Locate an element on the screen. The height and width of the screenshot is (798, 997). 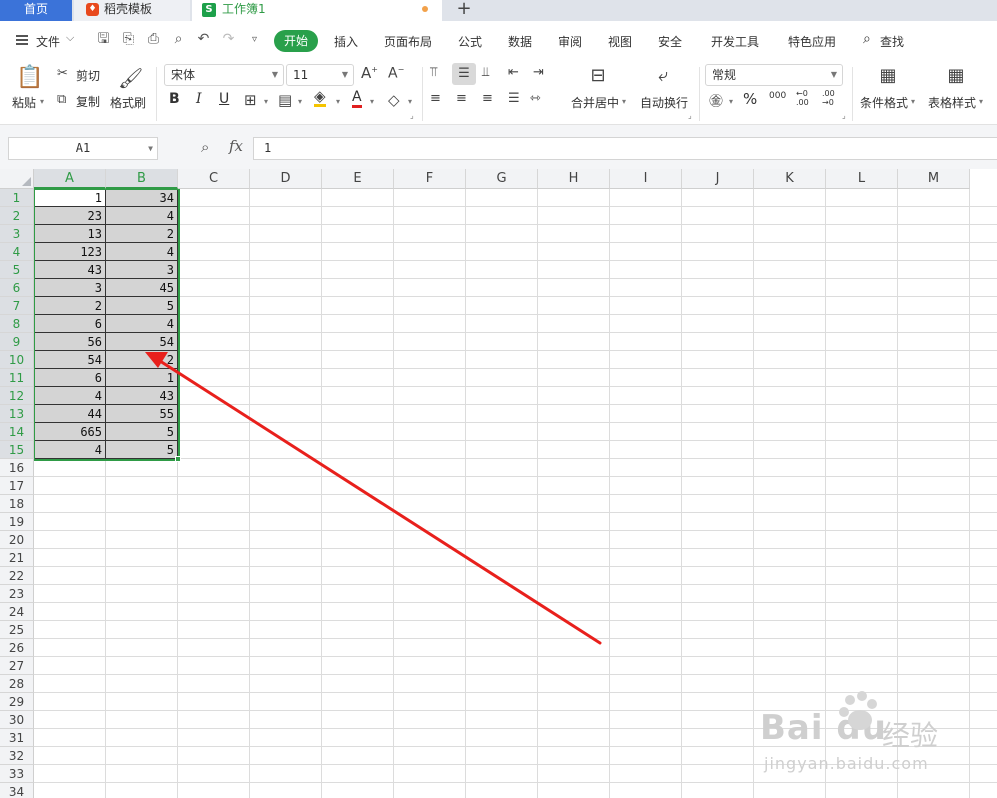
row-header-30: 30 is located at coordinates (17, 720).